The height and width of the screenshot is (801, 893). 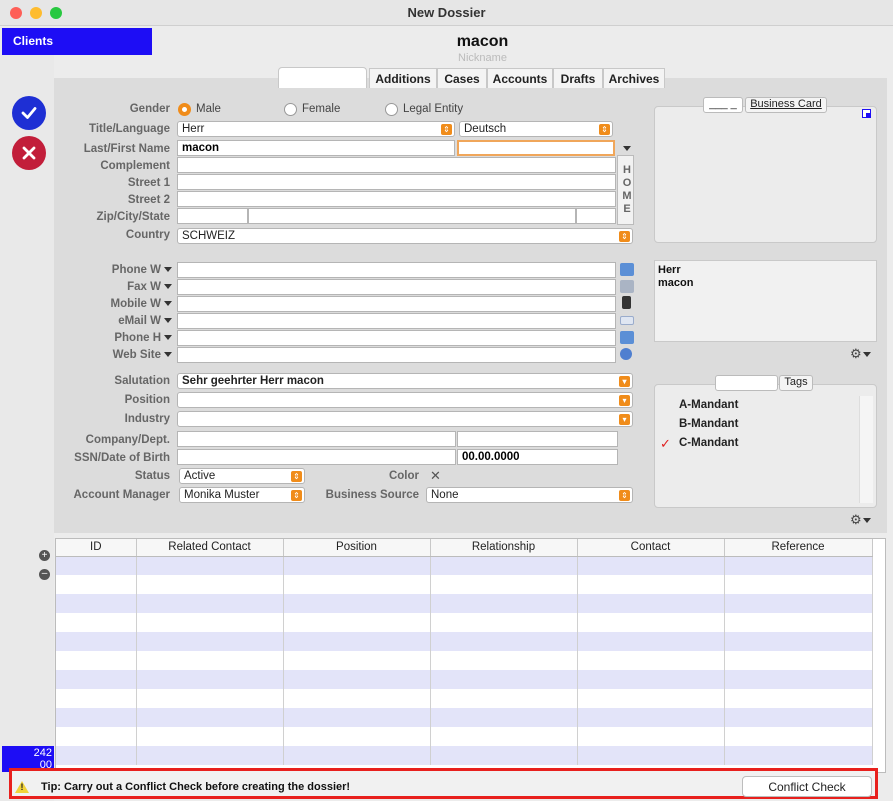 What do you see at coordinates (242, 495) in the screenshot?
I see `account-manager-select: Monika Muster ⇕` at bounding box center [242, 495].